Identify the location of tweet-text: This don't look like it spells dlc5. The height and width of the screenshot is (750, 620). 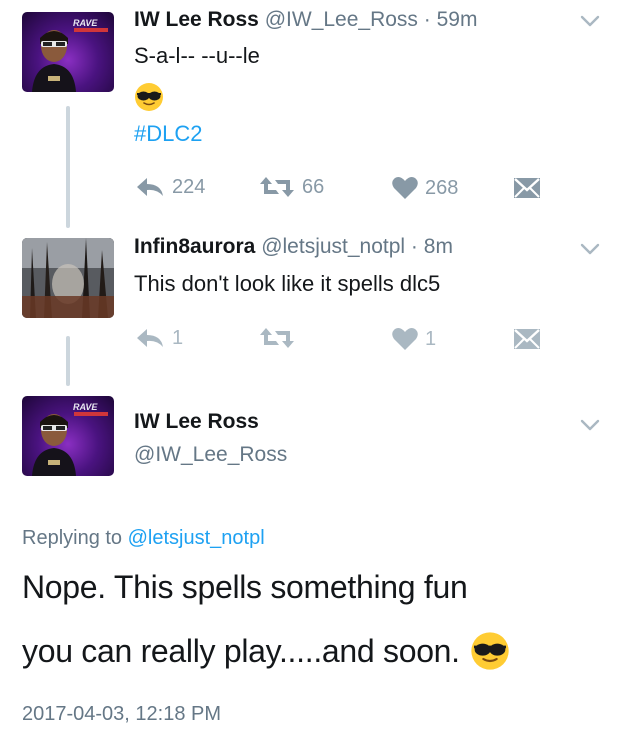
(287, 283).